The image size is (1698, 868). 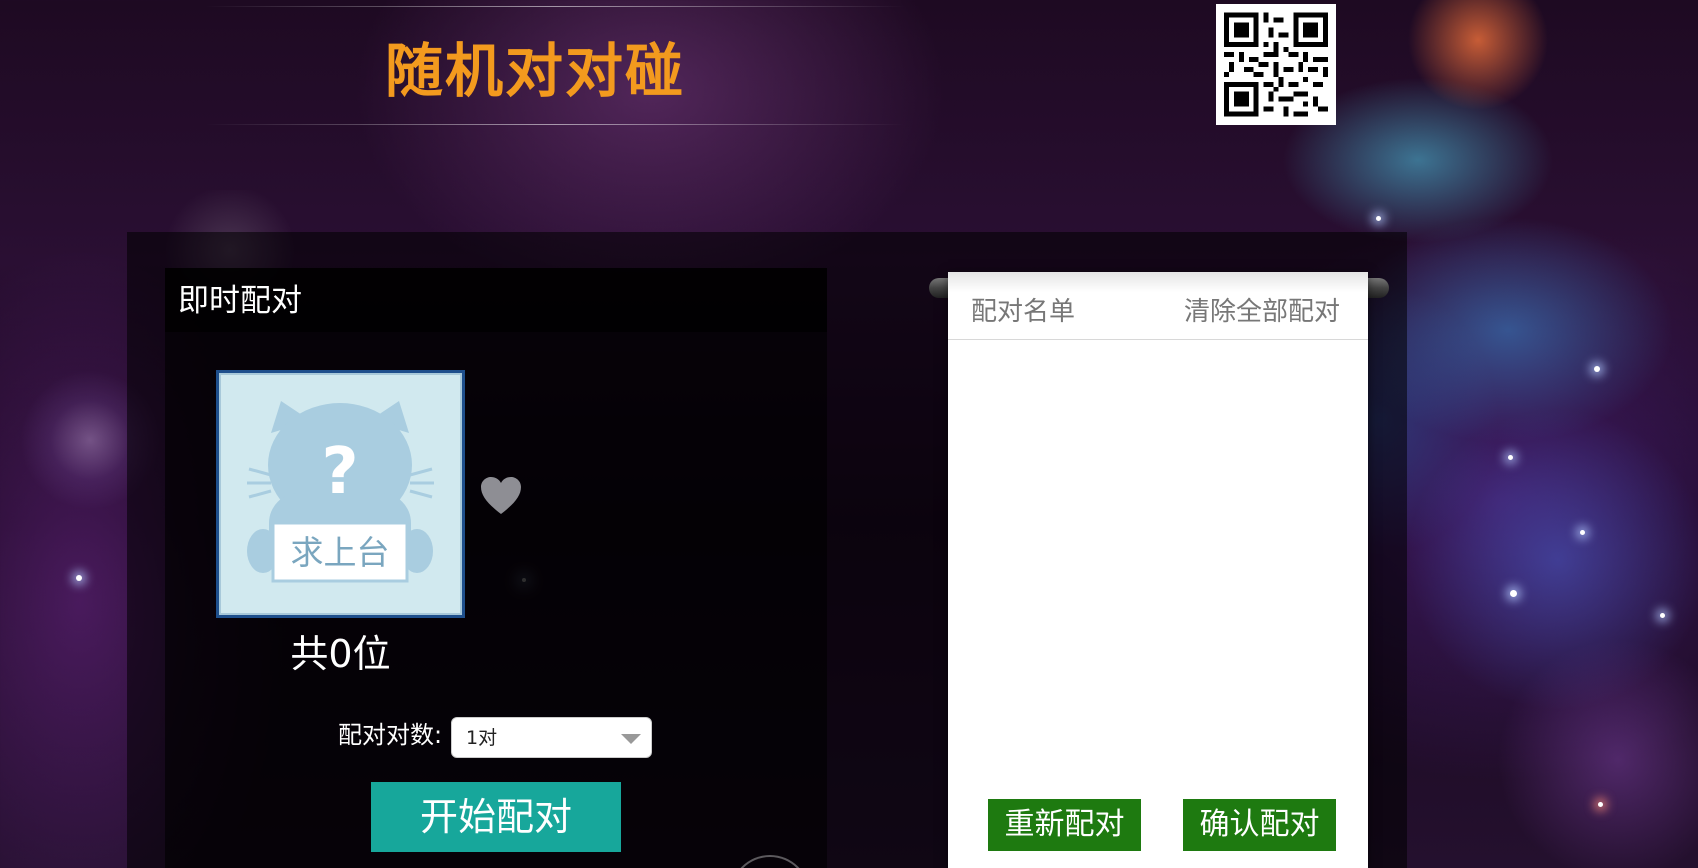 What do you see at coordinates (1158, 306) in the screenshot?
I see `pair-list-header: 配对名单 清除全部配对` at bounding box center [1158, 306].